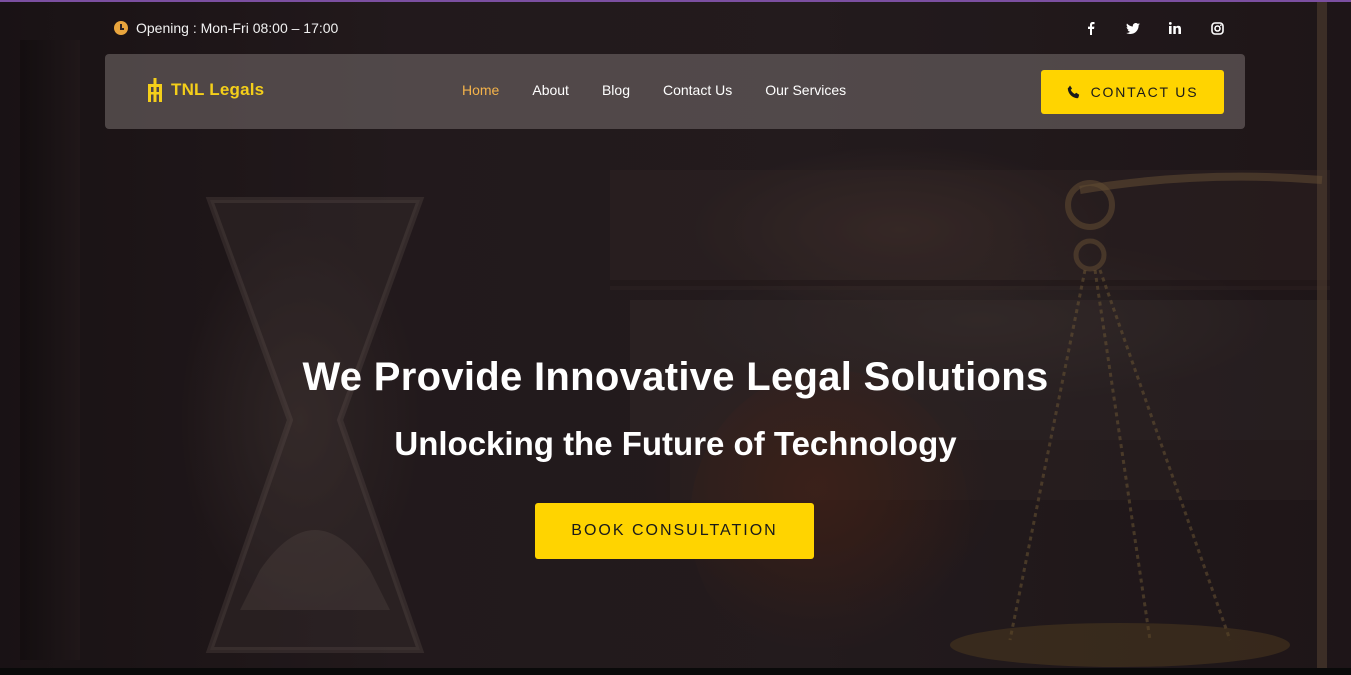  What do you see at coordinates (1144, 92) in the screenshot?
I see `contact-us-button-label: CONTACT US` at bounding box center [1144, 92].